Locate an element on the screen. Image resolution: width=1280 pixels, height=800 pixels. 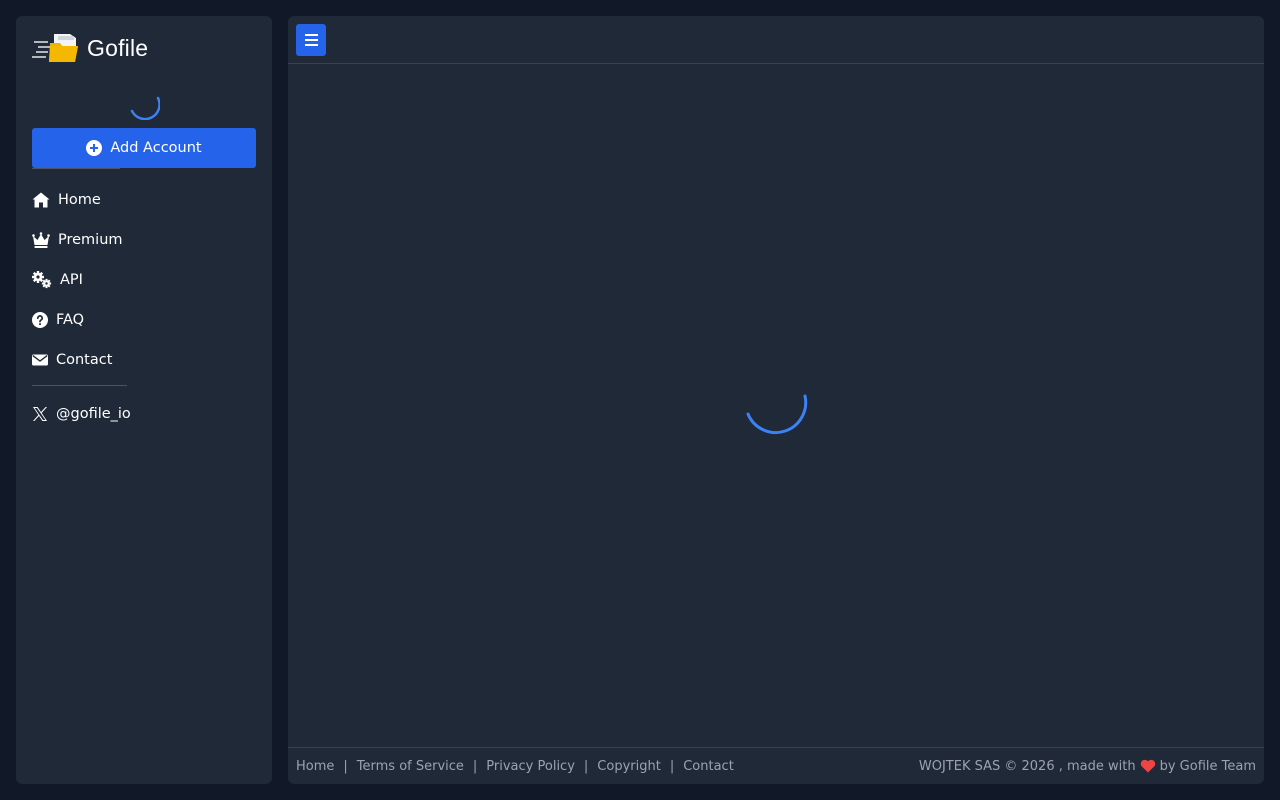
sidebar-item-label: FAQ is located at coordinates (70, 320).